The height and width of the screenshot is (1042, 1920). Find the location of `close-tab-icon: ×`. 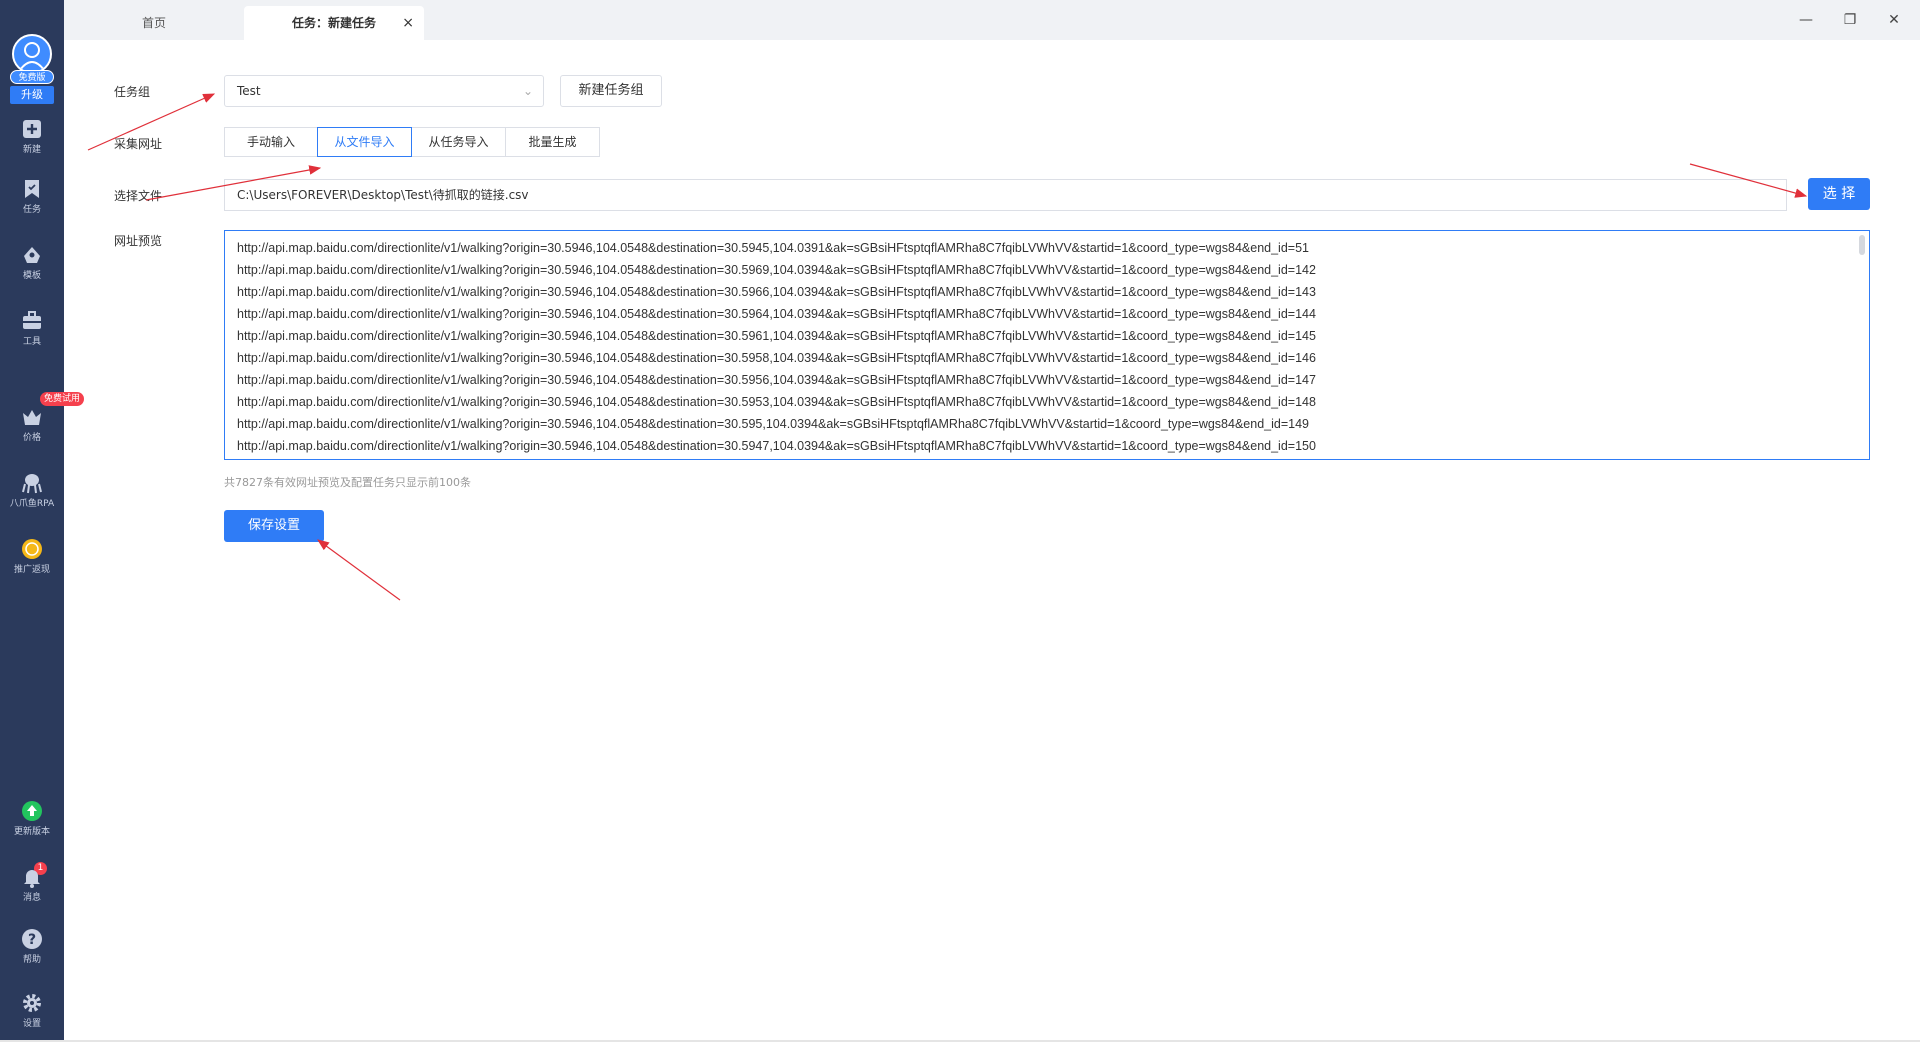

close-tab-icon: × is located at coordinates (408, 23).